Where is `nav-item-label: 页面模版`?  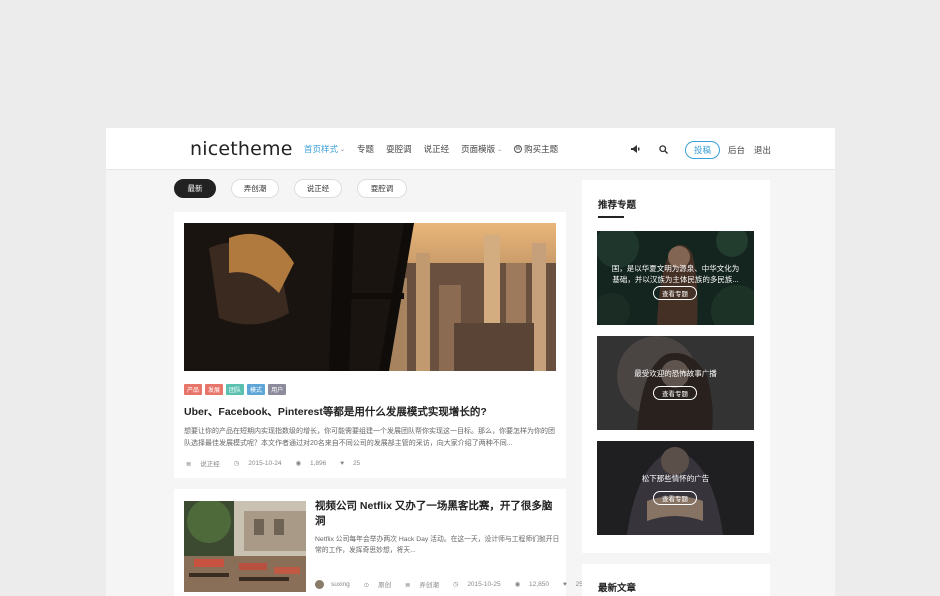 nav-item-label: 页面模版 is located at coordinates (478, 149).